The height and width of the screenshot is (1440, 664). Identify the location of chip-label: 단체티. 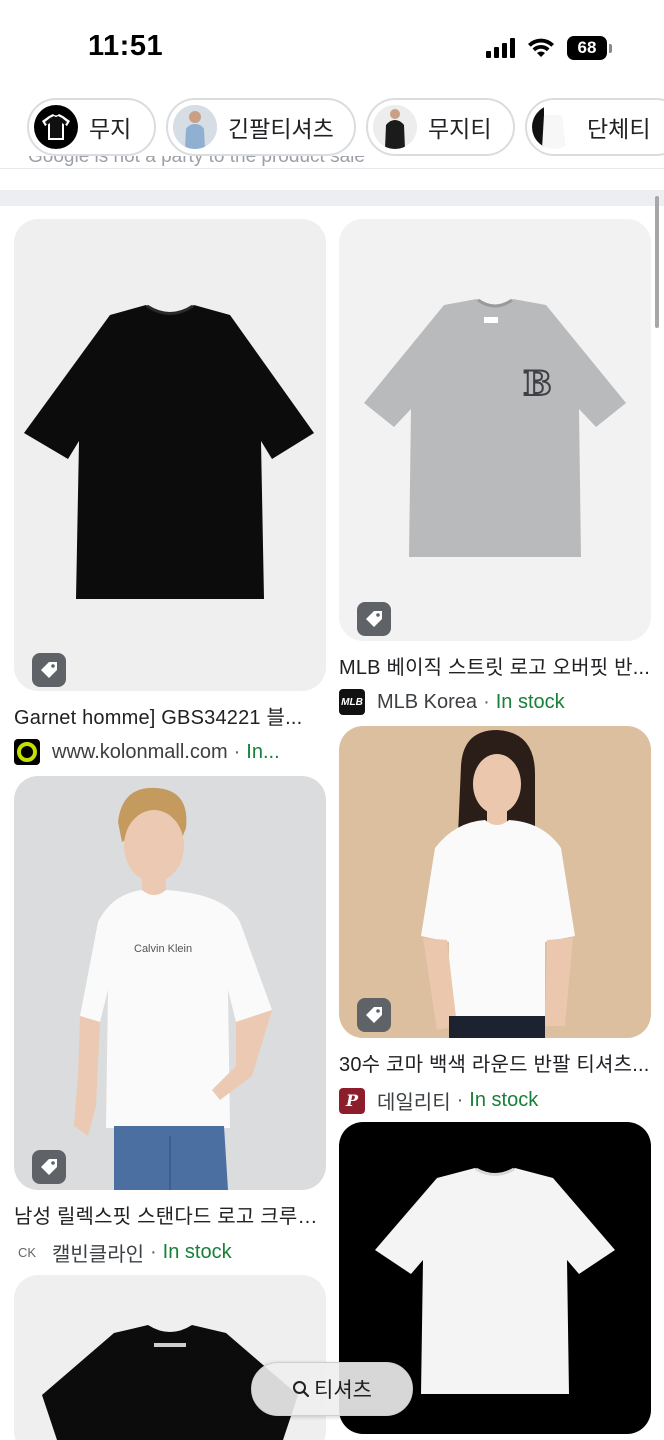
(619, 129).